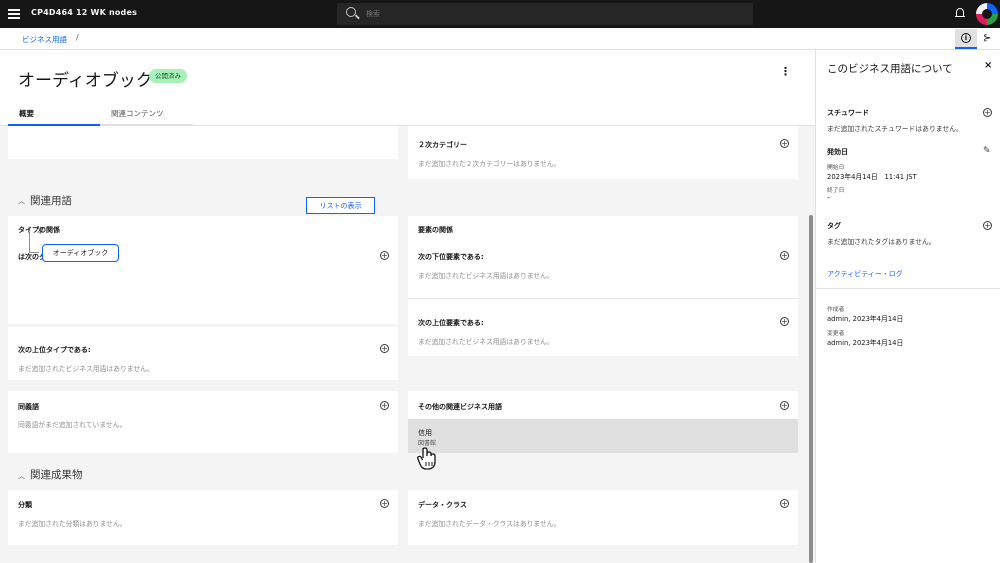 The image size is (1000, 563). I want to click on top-nav-bar: CP4D464 12 WK nodes, so click(500, 14).